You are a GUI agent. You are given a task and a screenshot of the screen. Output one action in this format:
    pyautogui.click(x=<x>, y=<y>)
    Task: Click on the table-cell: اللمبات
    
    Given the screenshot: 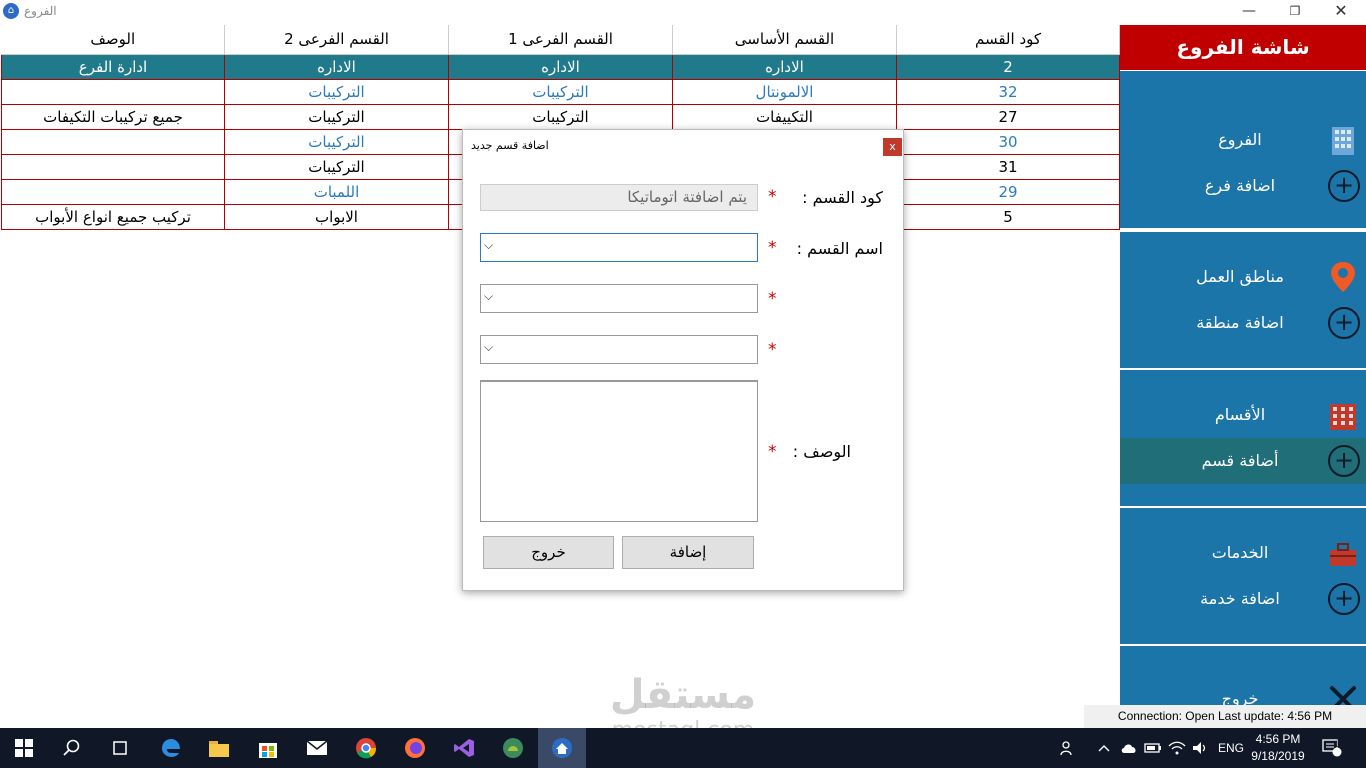 What is the action you would take?
    pyautogui.click(x=336, y=191)
    